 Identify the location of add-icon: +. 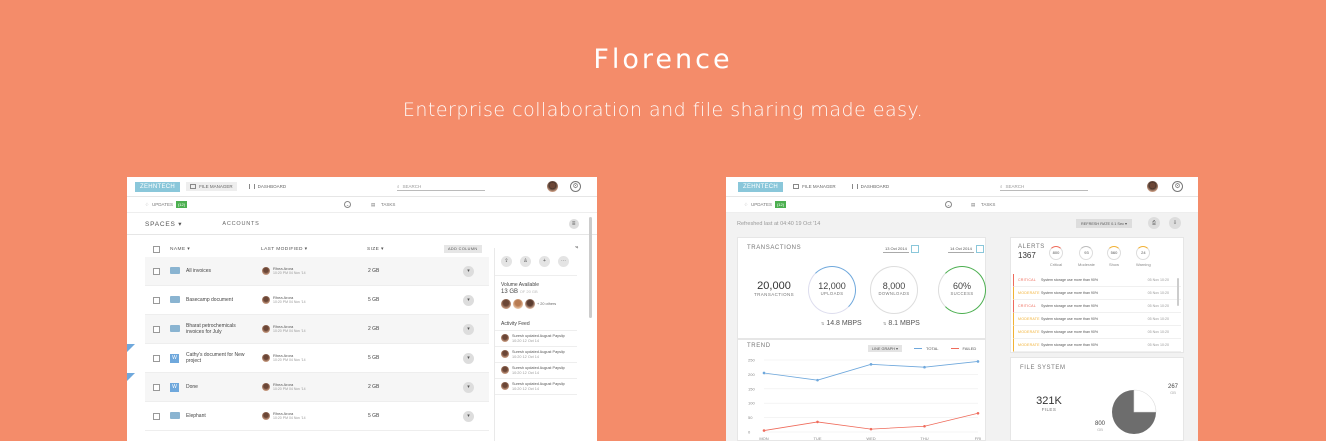
(544, 261).